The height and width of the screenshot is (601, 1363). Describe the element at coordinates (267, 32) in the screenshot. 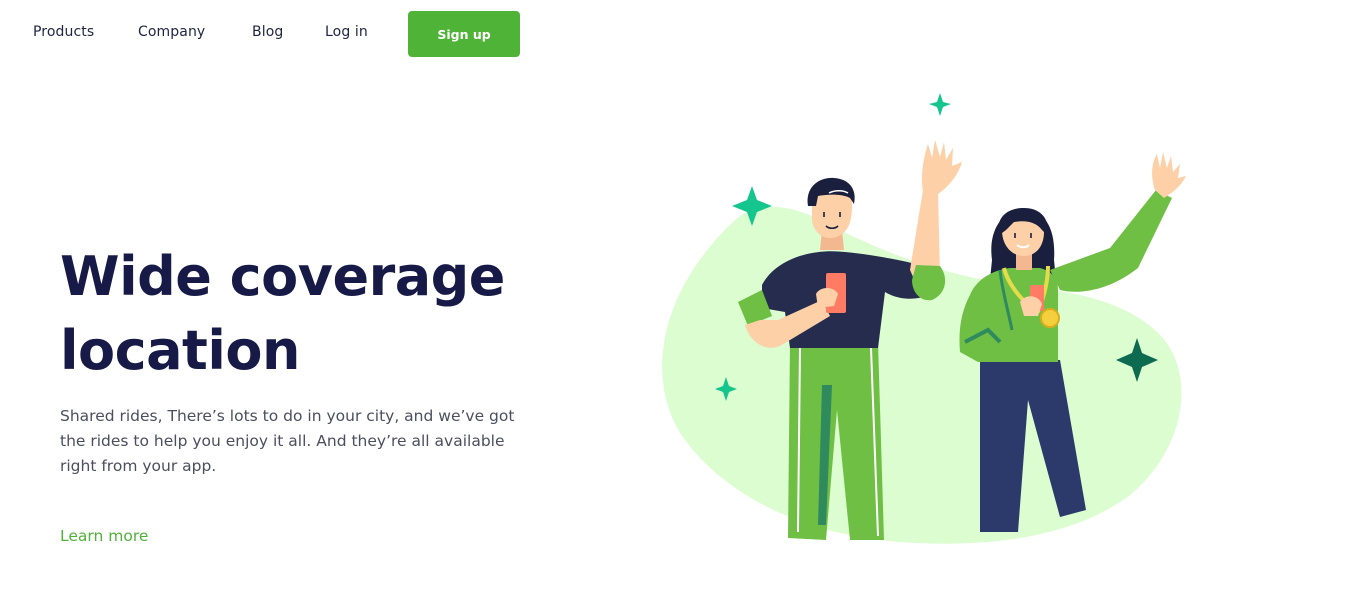

I see `nav-link-blog: Blog` at that location.